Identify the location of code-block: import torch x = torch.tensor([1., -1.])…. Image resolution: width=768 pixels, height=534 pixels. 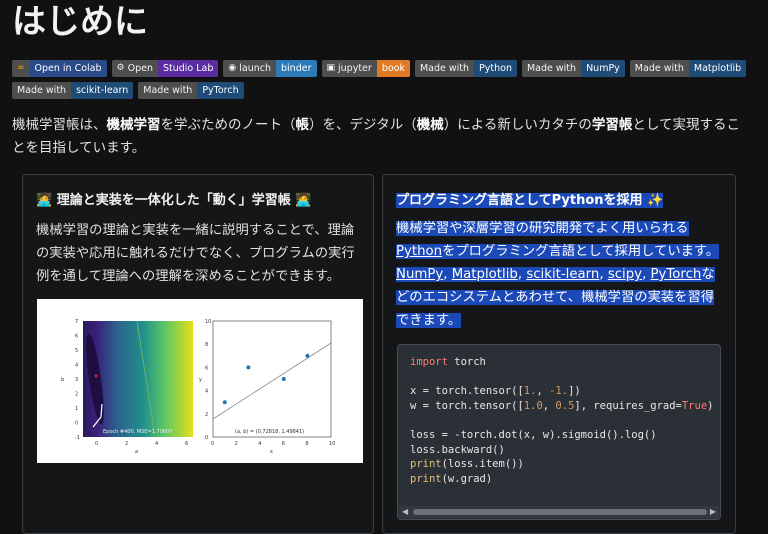
(559, 432).